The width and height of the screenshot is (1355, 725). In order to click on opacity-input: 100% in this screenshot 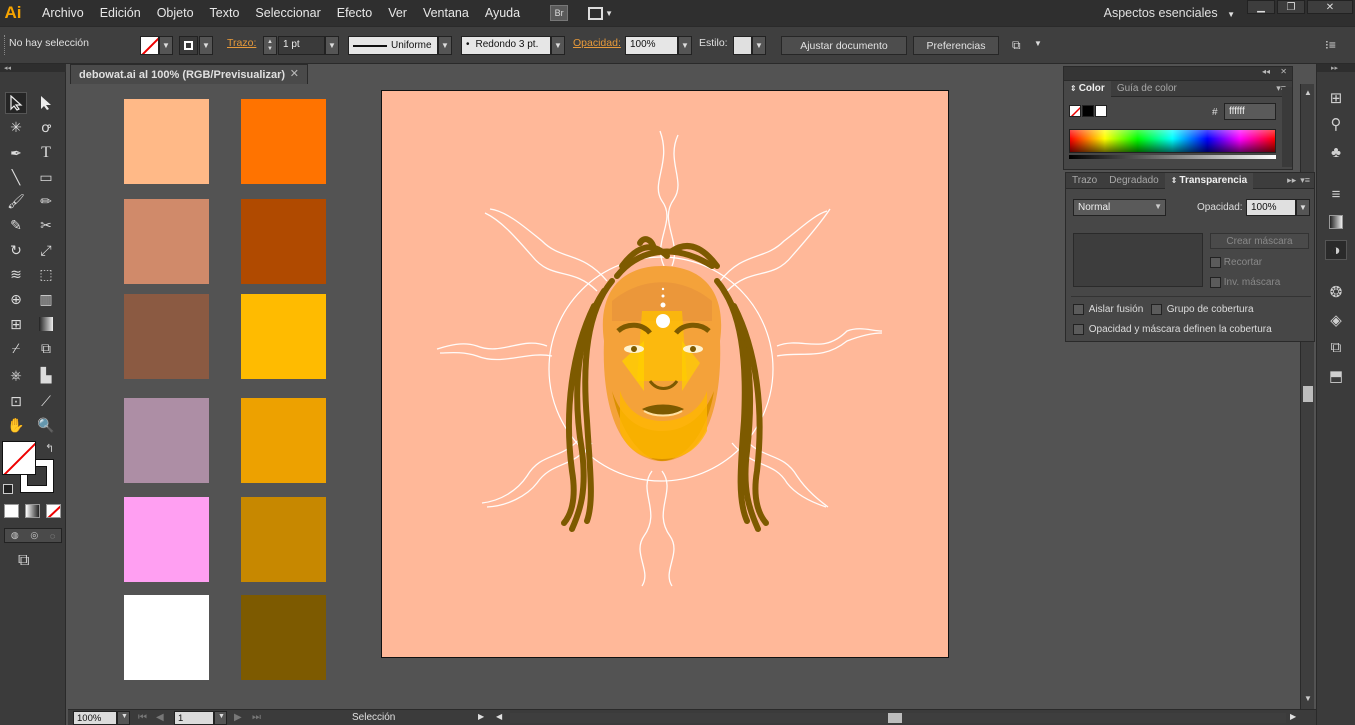, I will do `click(651, 45)`.